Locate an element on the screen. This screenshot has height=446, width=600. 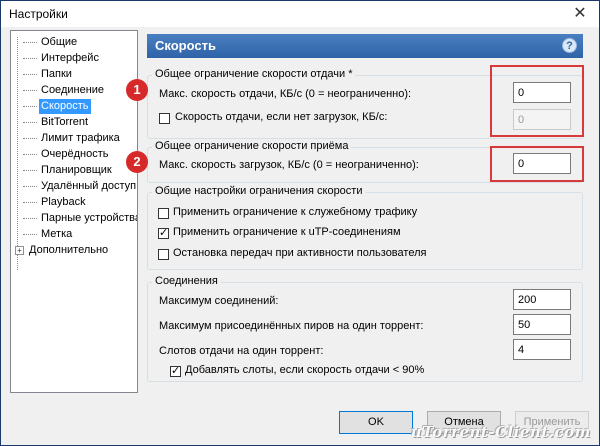
max-peers-input is located at coordinates (542, 324).